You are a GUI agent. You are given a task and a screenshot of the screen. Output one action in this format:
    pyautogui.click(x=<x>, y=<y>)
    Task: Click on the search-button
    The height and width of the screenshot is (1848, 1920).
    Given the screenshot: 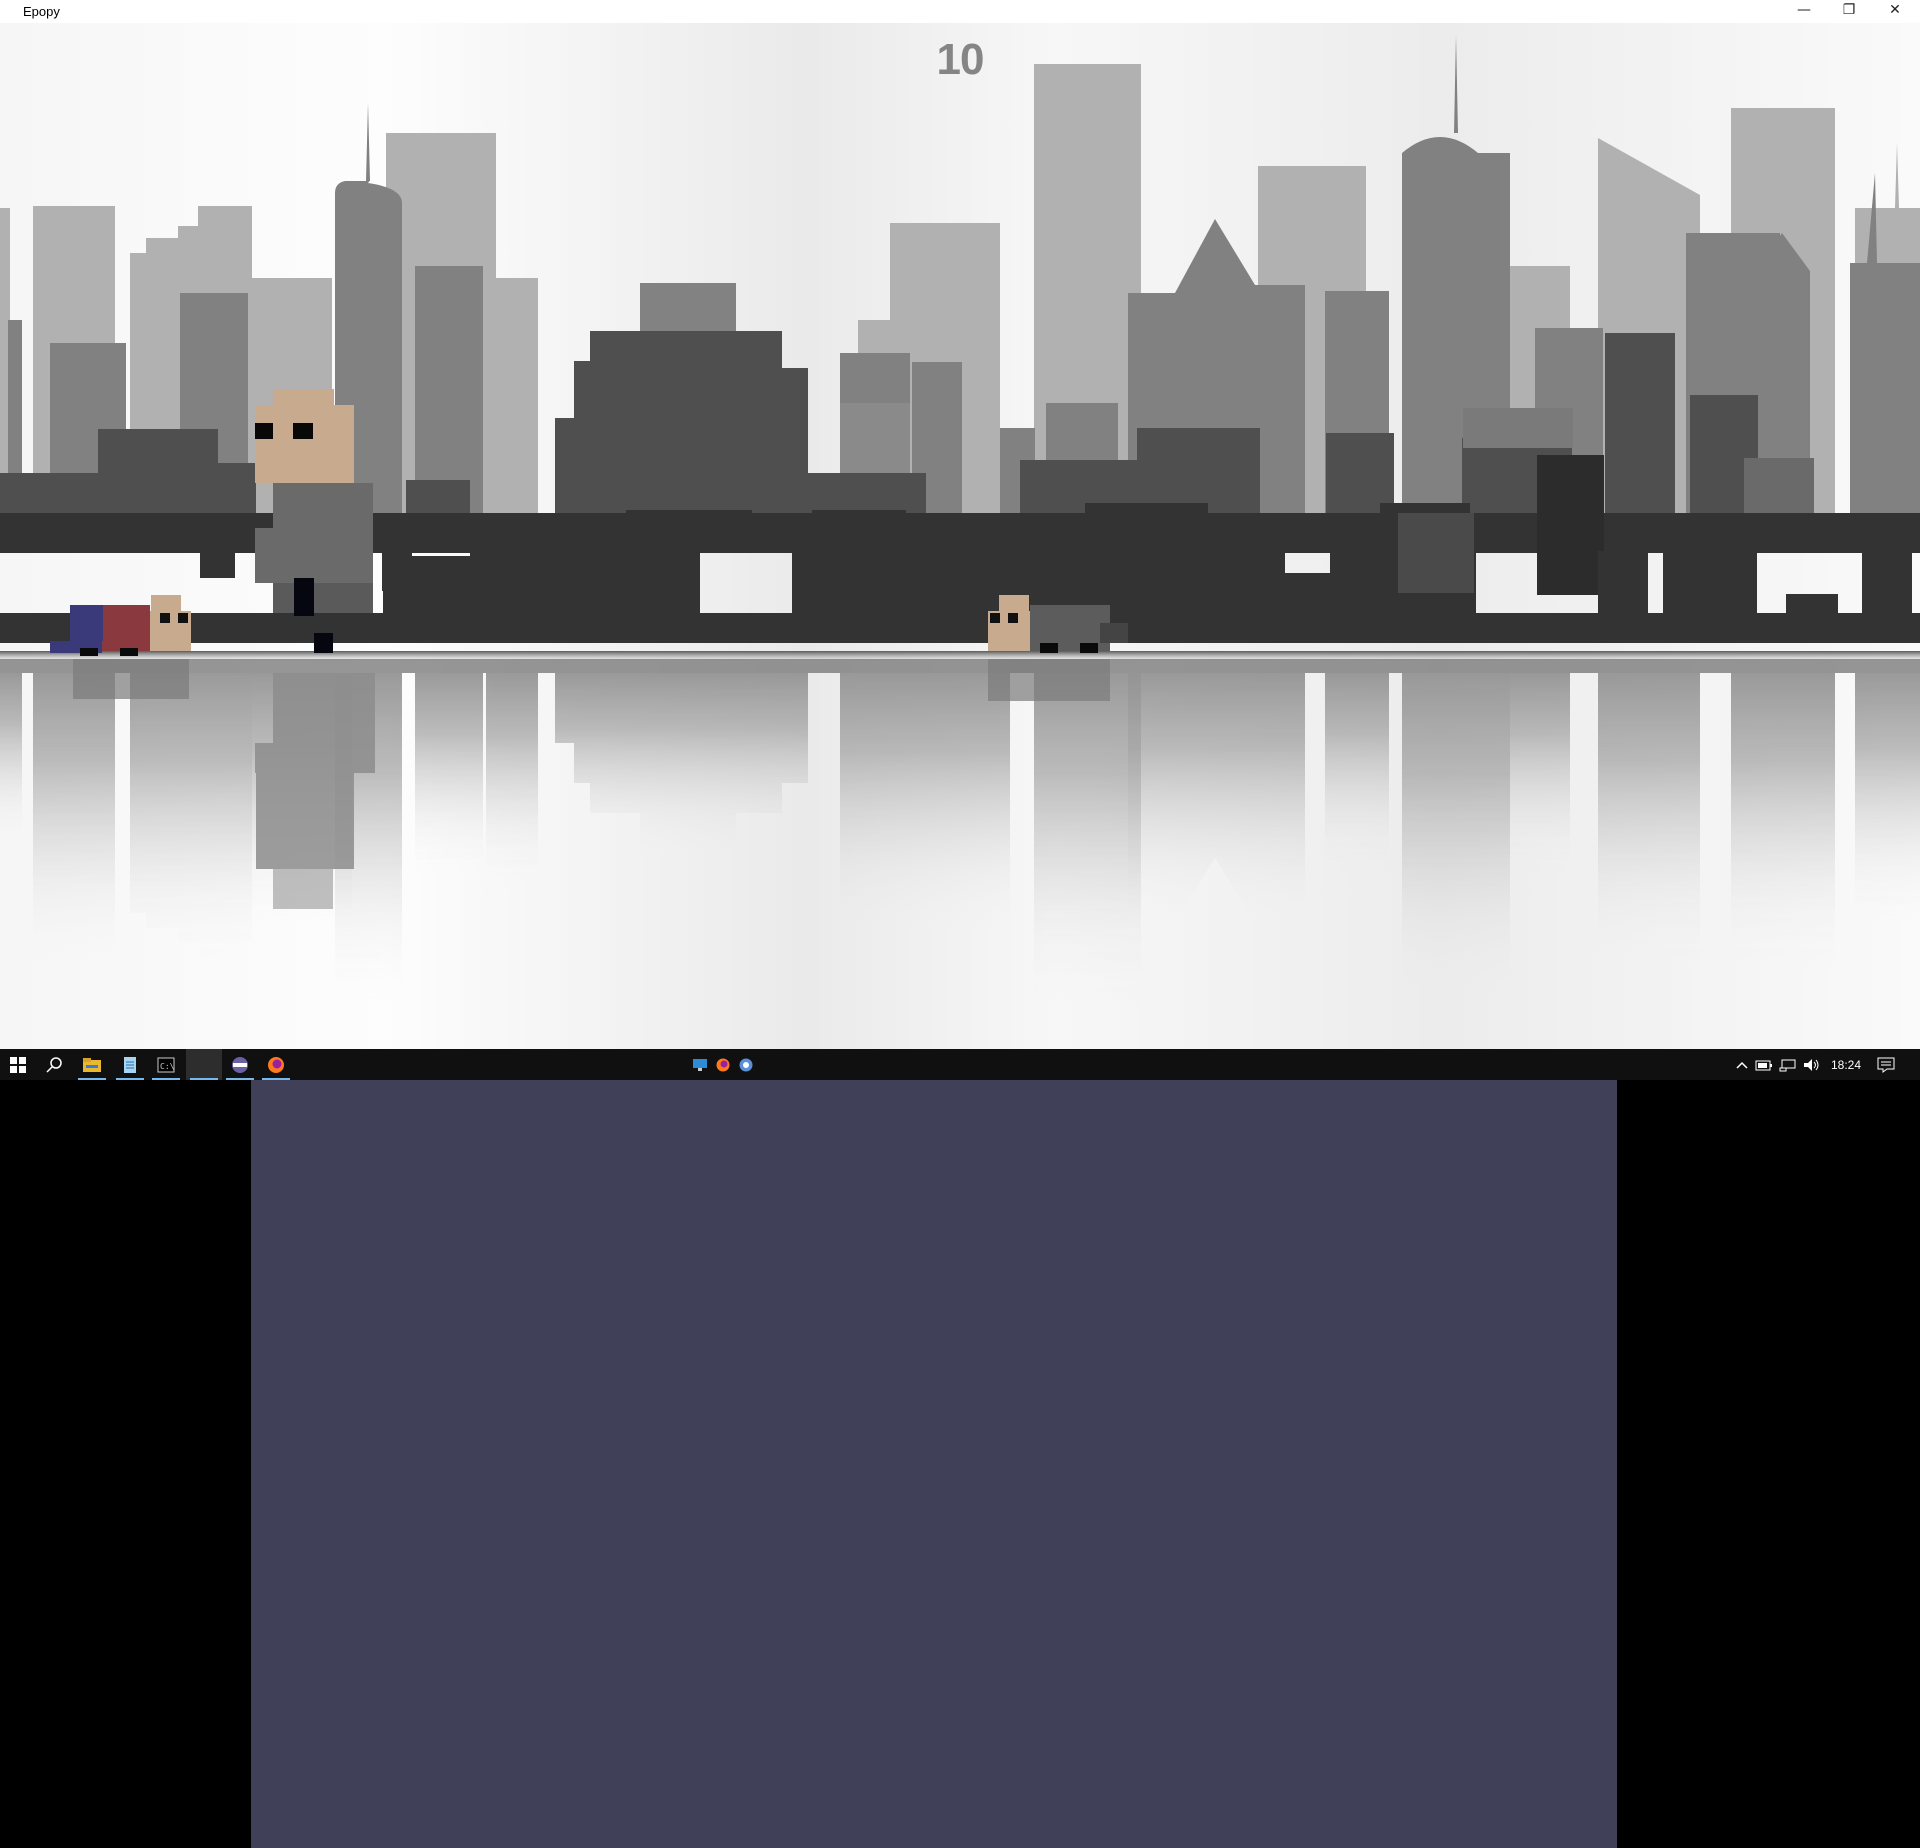 What is the action you would take?
    pyautogui.click(x=54, y=1064)
    